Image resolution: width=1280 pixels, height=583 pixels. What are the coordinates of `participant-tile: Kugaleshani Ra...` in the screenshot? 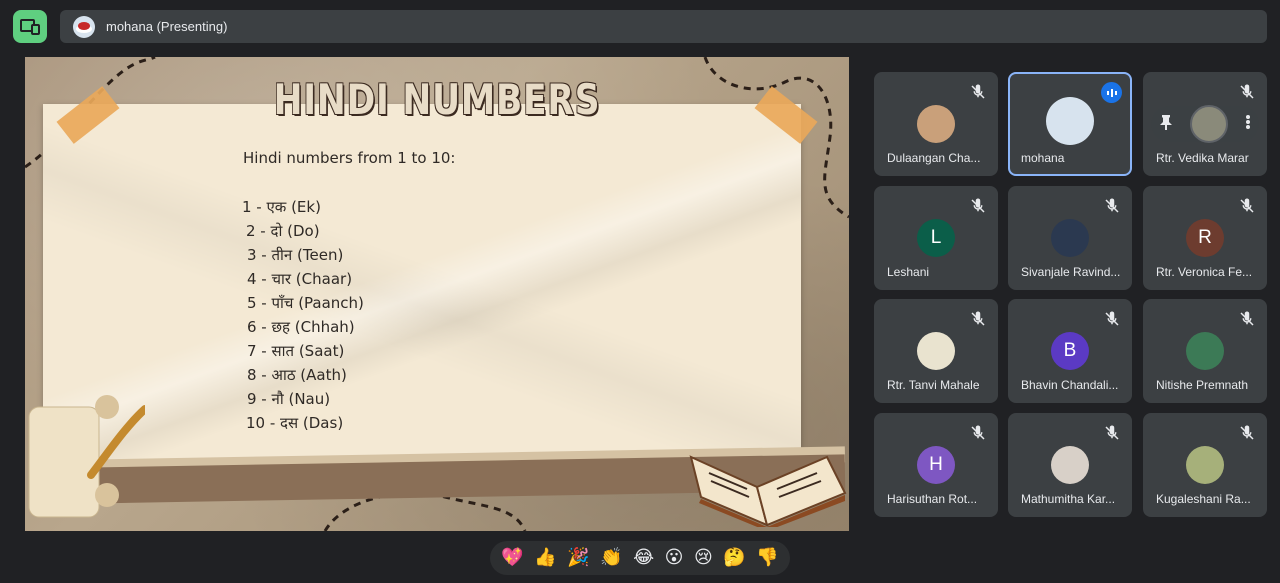 It's located at (1205, 465).